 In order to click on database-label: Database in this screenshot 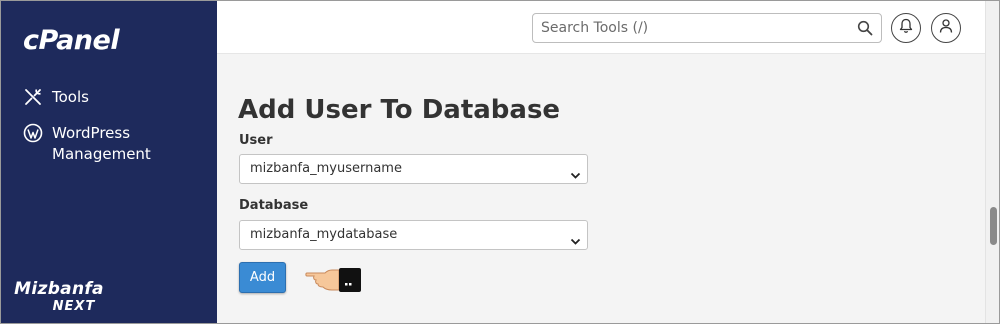, I will do `click(274, 205)`.